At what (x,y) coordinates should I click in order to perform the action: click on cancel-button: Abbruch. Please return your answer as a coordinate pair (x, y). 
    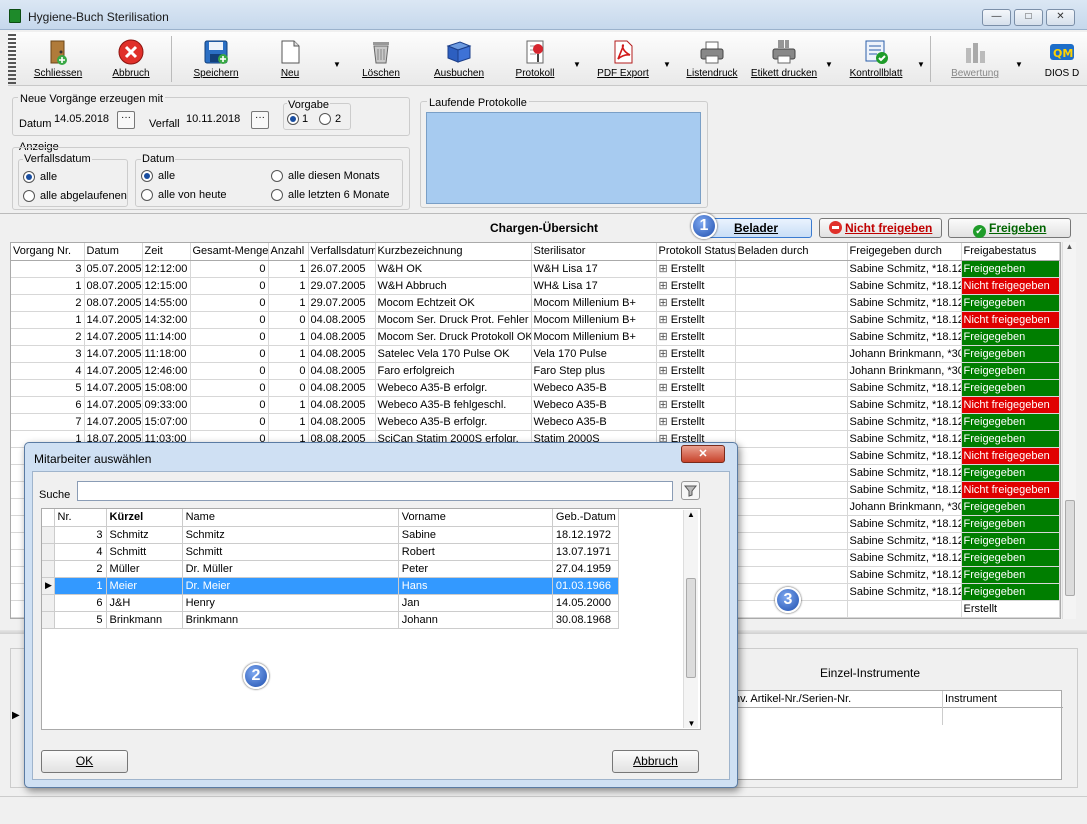
    Looking at the image, I should click on (131, 59).